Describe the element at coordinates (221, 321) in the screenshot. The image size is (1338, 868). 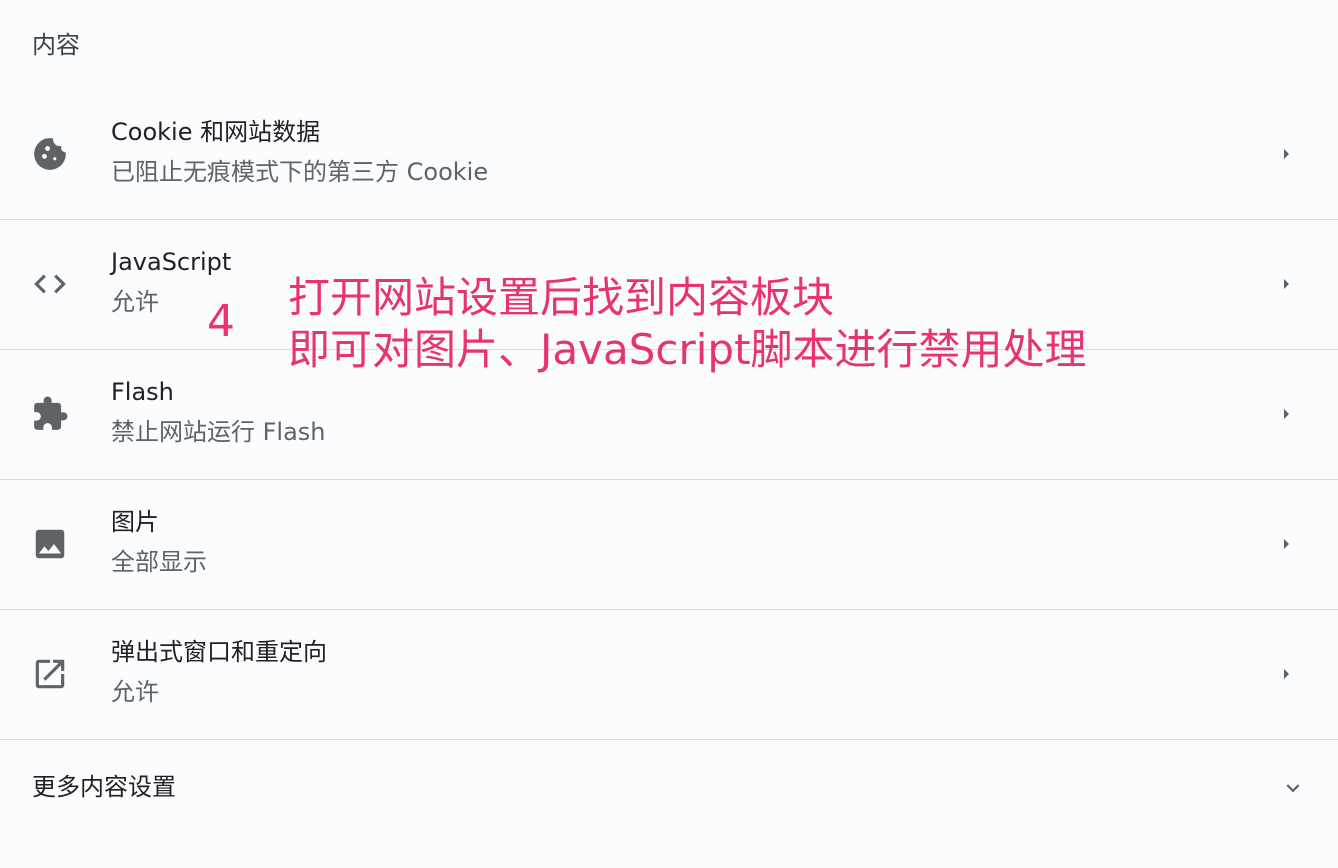
I see `annotation-step-number: 4` at that location.